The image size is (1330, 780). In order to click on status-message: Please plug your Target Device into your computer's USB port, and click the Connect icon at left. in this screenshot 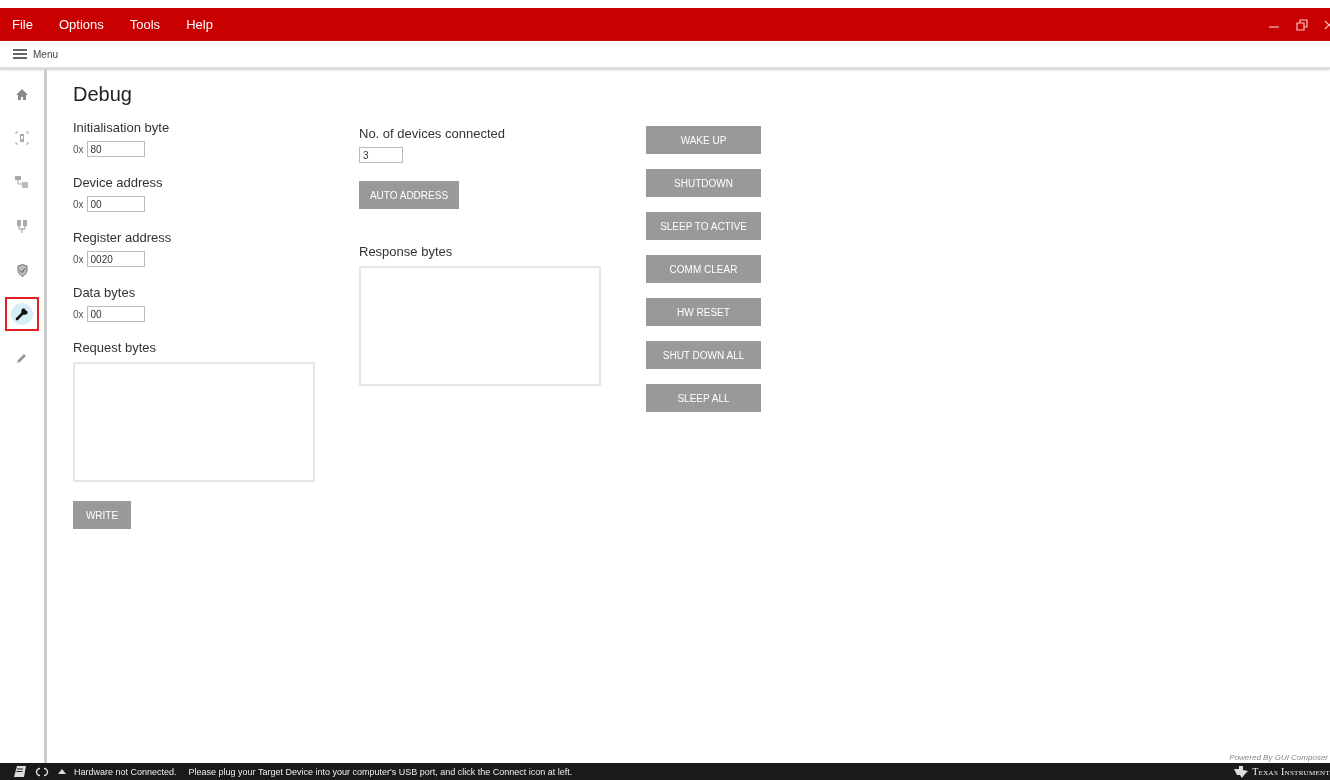, I will do `click(380, 771)`.